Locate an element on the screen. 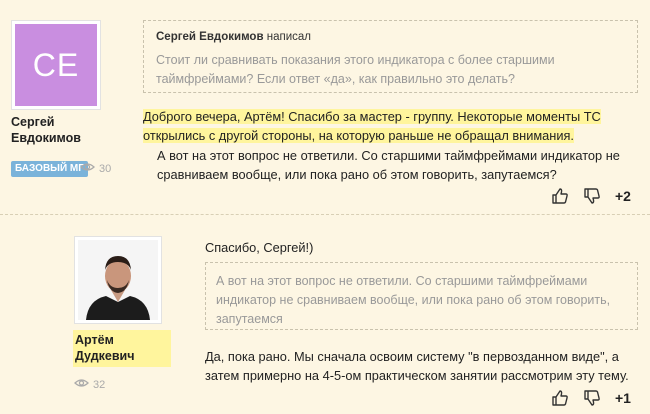 This screenshot has height=414, width=650. vote-controls: +1 is located at coordinates (591, 398).